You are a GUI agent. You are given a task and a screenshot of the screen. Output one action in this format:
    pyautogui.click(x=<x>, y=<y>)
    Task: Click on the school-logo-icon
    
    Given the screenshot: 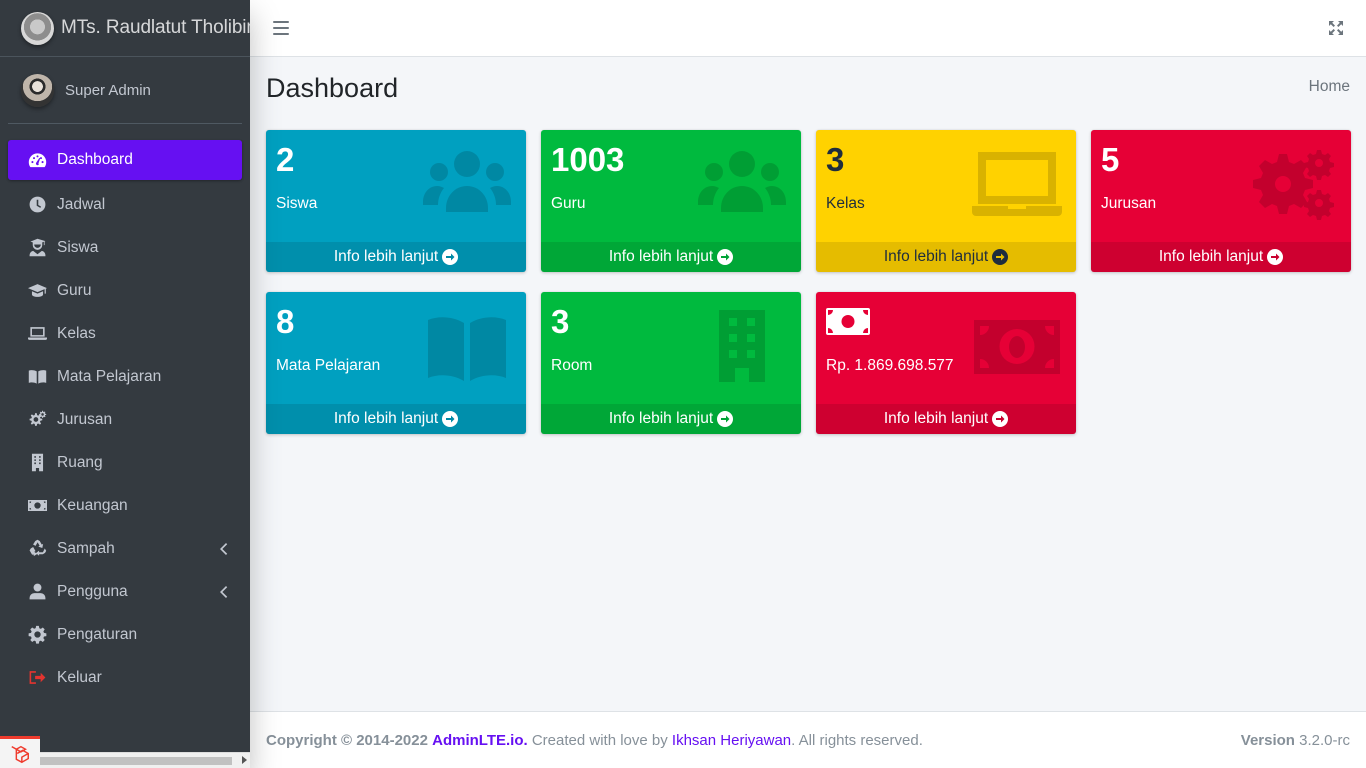 What is the action you would take?
    pyautogui.click(x=37, y=28)
    